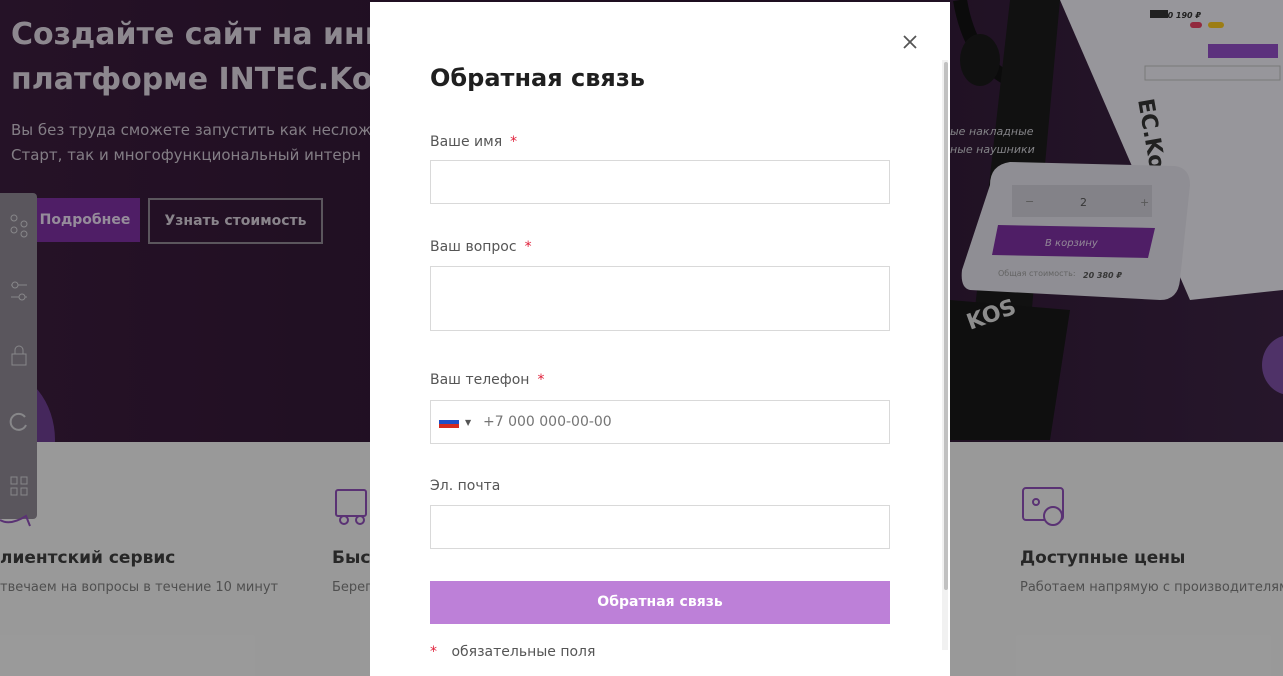 This screenshot has height=676, width=1283. What do you see at coordinates (523, 652) in the screenshot?
I see `required-note-text: обязательные поля` at bounding box center [523, 652].